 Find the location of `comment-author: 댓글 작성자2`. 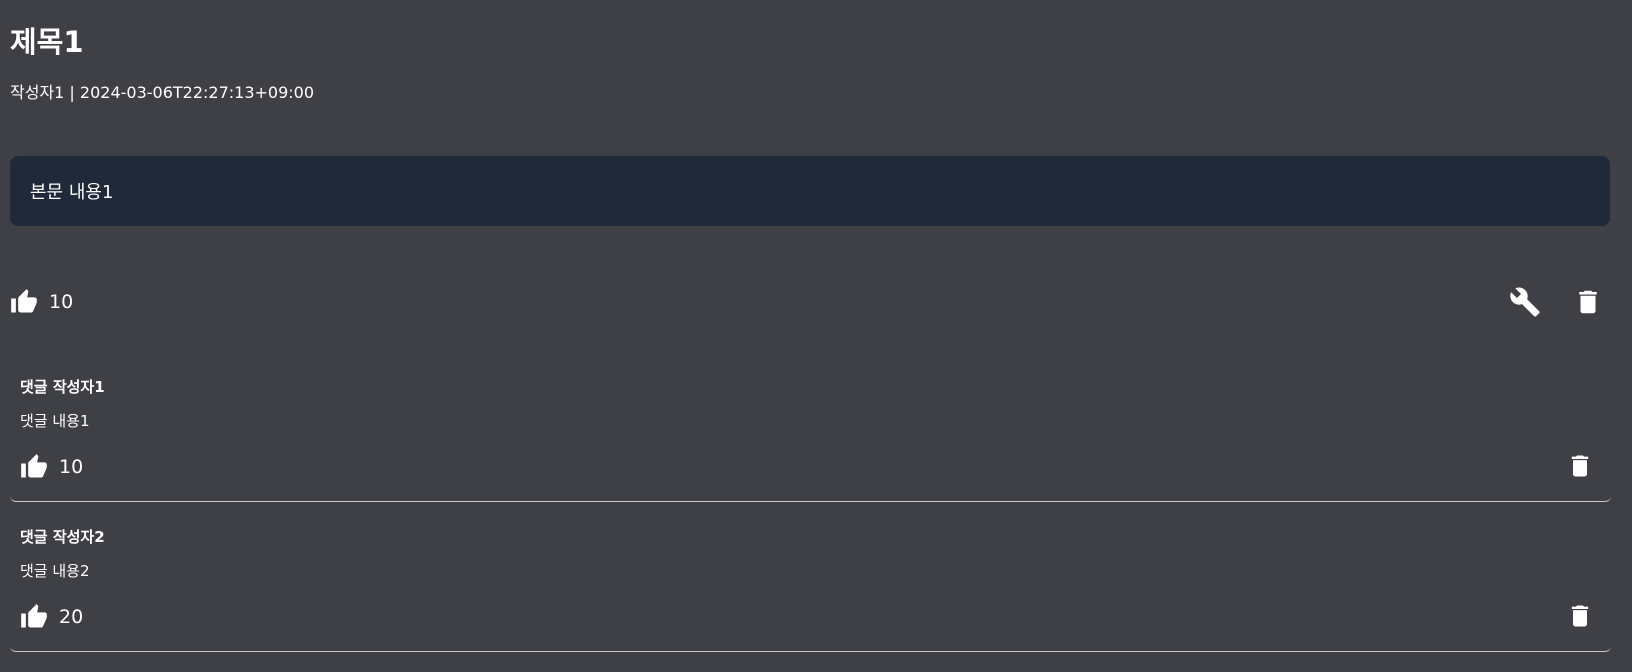

comment-author: 댓글 작성자2 is located at coordinates (62, 537).